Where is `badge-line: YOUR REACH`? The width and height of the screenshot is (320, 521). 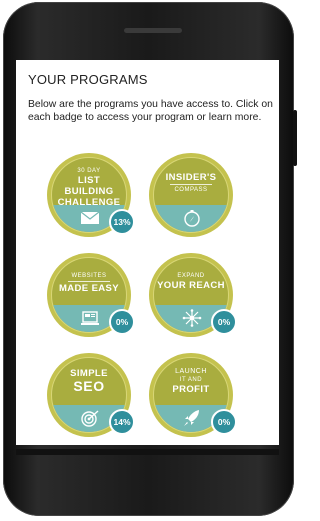 badge-line: YOUR REACH is located at coordinates (191, 285).